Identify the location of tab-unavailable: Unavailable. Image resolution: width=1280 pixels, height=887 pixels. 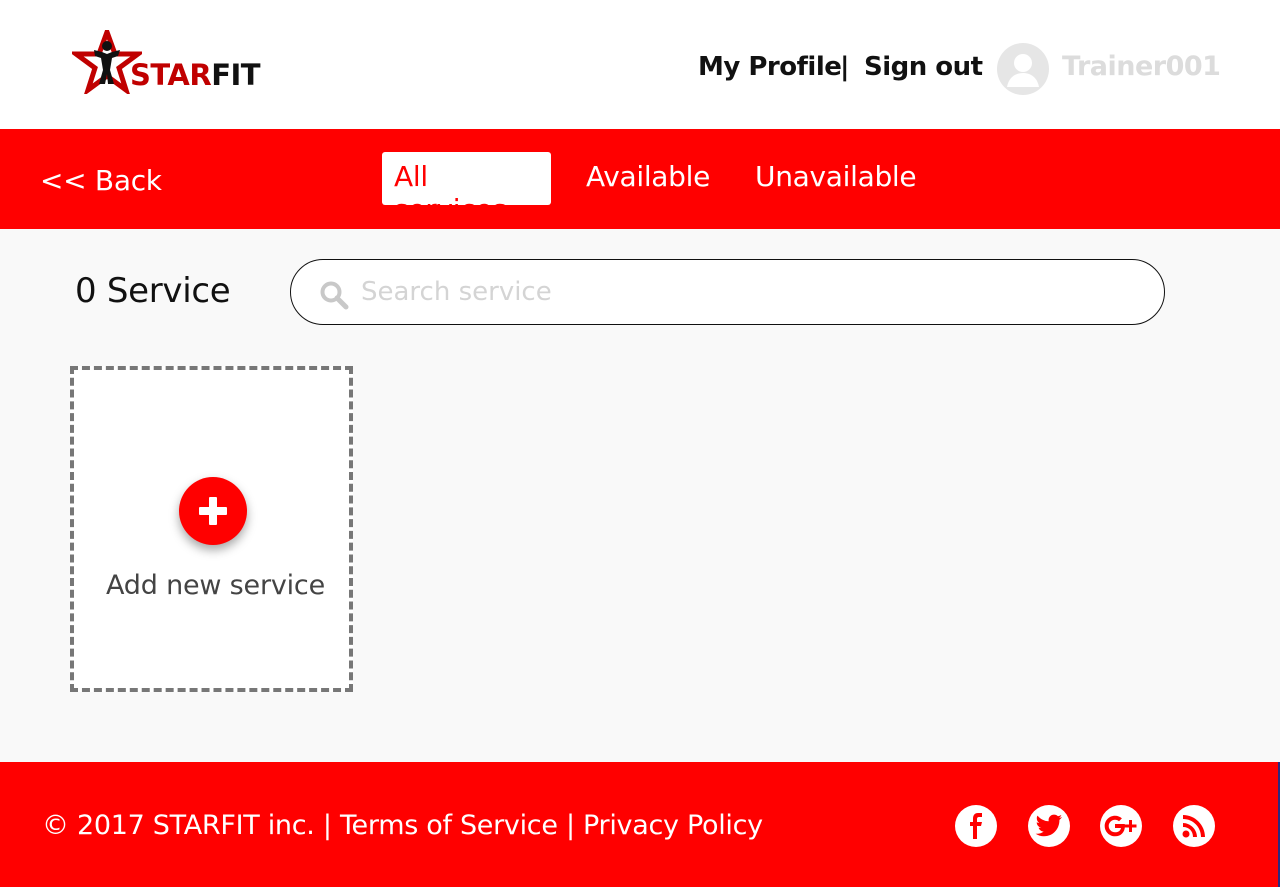
(835, 178).